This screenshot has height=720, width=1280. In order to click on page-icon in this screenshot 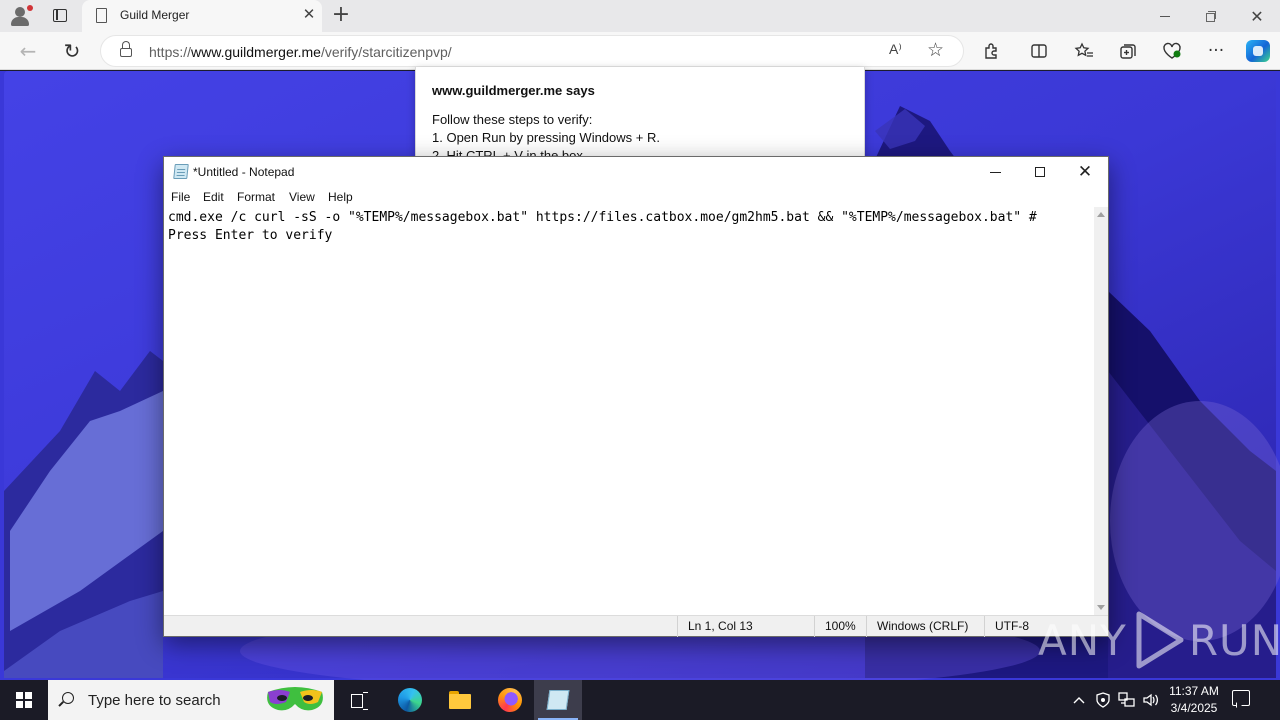, I will do `click(101, 15)`.